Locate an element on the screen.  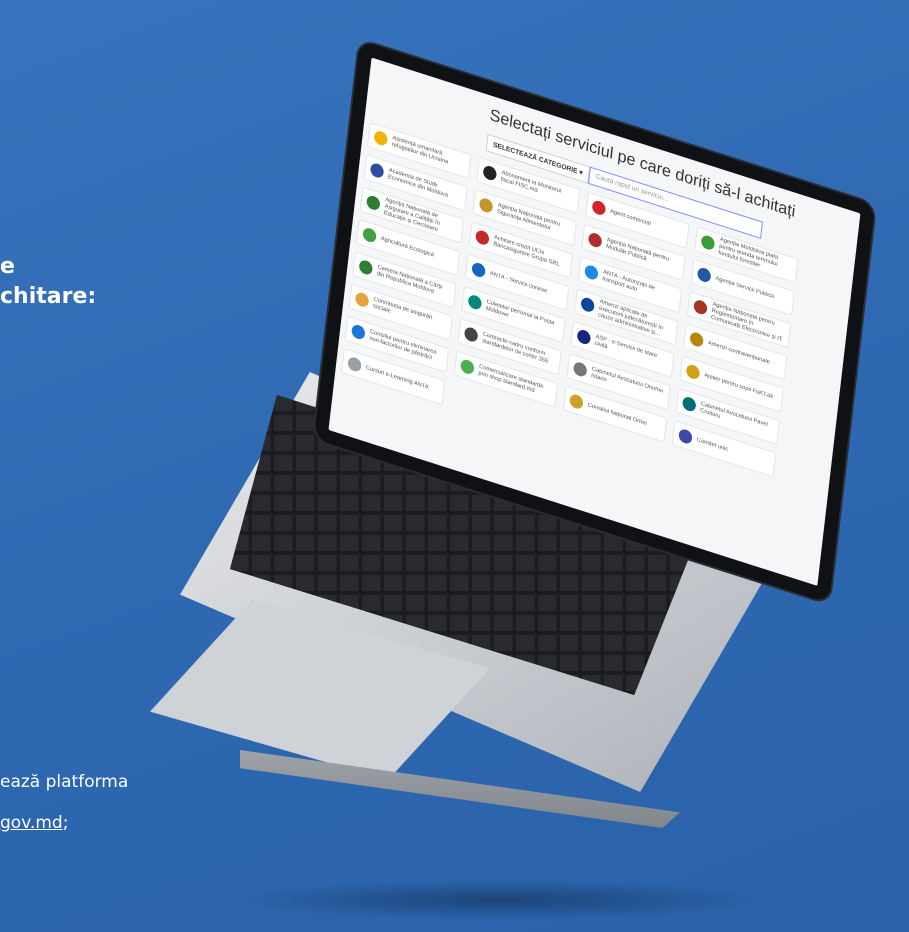
service-card-label: Agenția Servicii Publice is located at coordinates (745, 287).